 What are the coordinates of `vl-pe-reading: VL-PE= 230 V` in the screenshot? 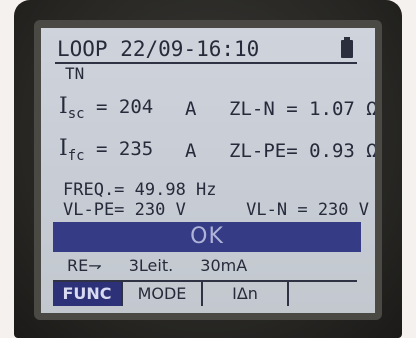 It's located at (124, 210).